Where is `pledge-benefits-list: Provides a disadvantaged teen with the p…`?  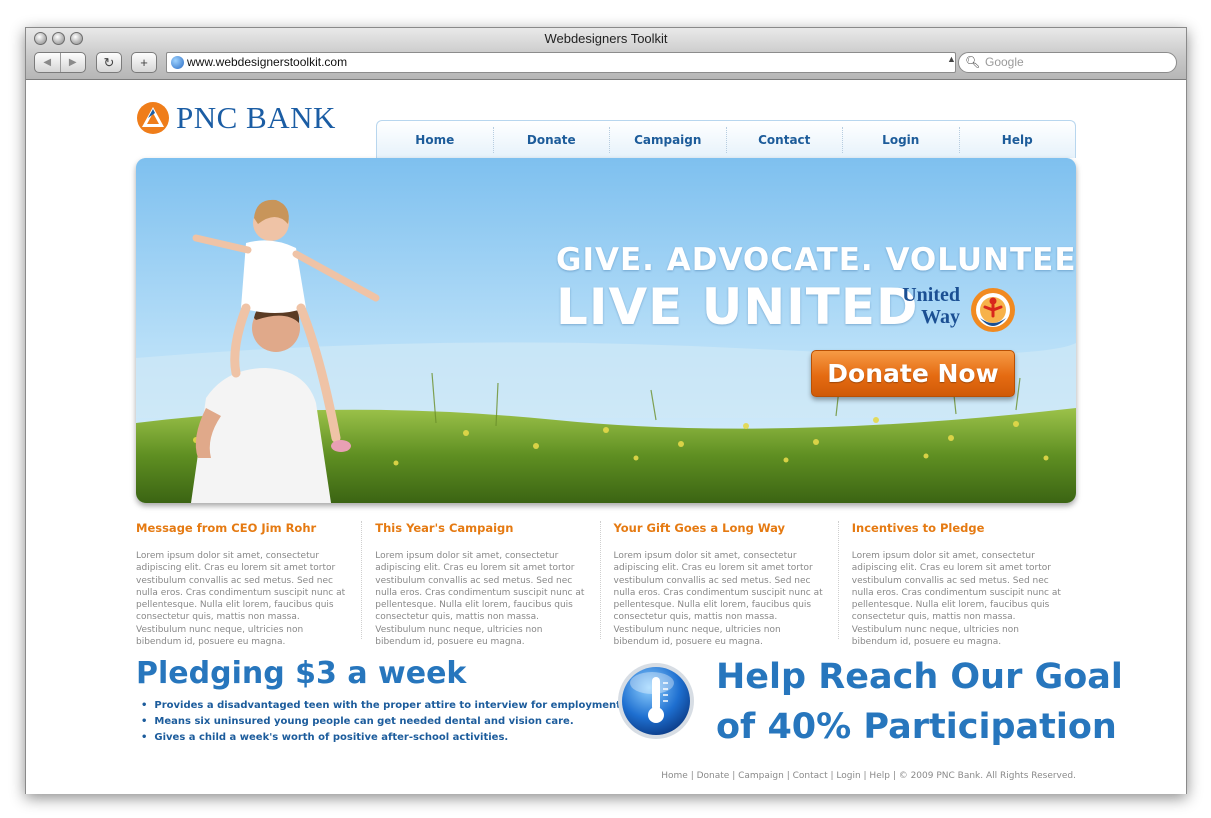 pledge-benefits-list: Provides a disadvantaged teen with the p… is located at coordinates (383, 722).